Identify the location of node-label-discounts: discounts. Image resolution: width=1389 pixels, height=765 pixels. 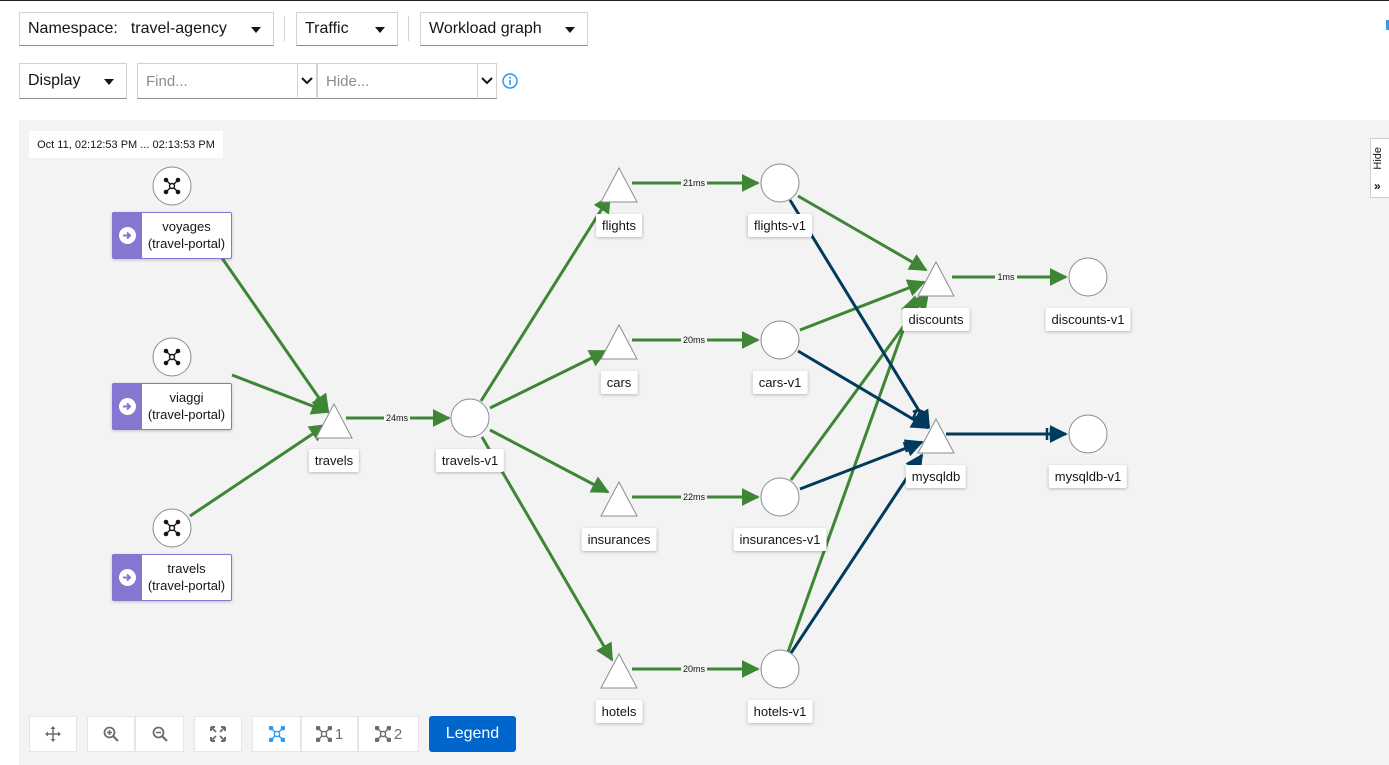
(936, 319).